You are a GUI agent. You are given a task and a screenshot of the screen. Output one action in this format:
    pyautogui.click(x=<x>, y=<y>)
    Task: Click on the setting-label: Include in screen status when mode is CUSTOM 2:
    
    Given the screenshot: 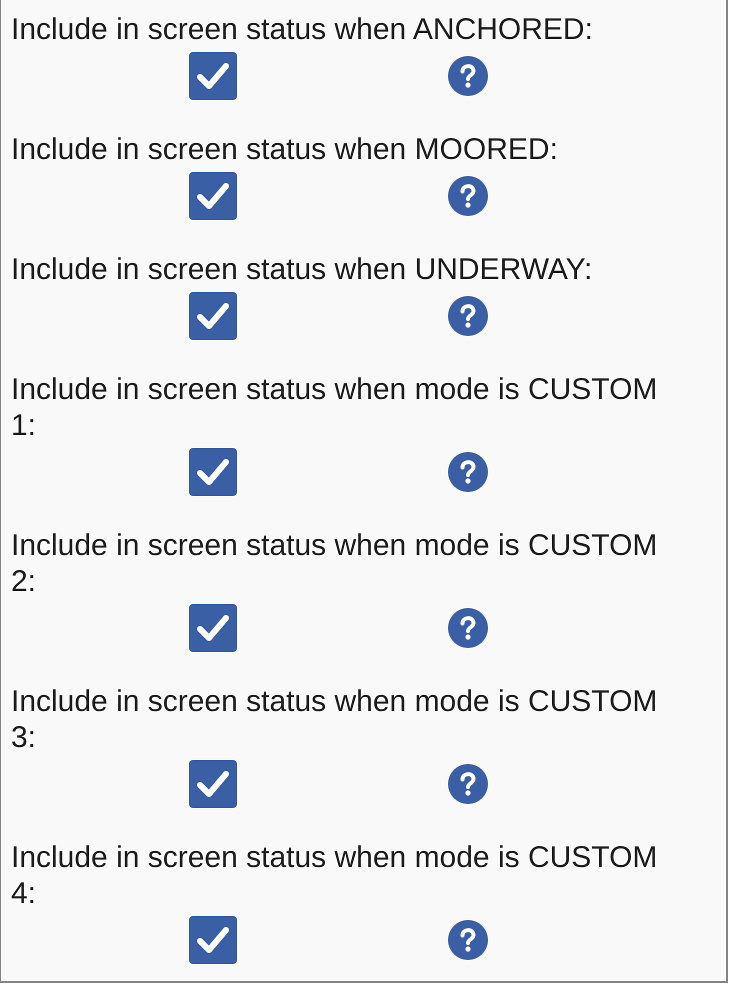 What is the action you would take?
    pyautogui.click(x=334, y=564)
    